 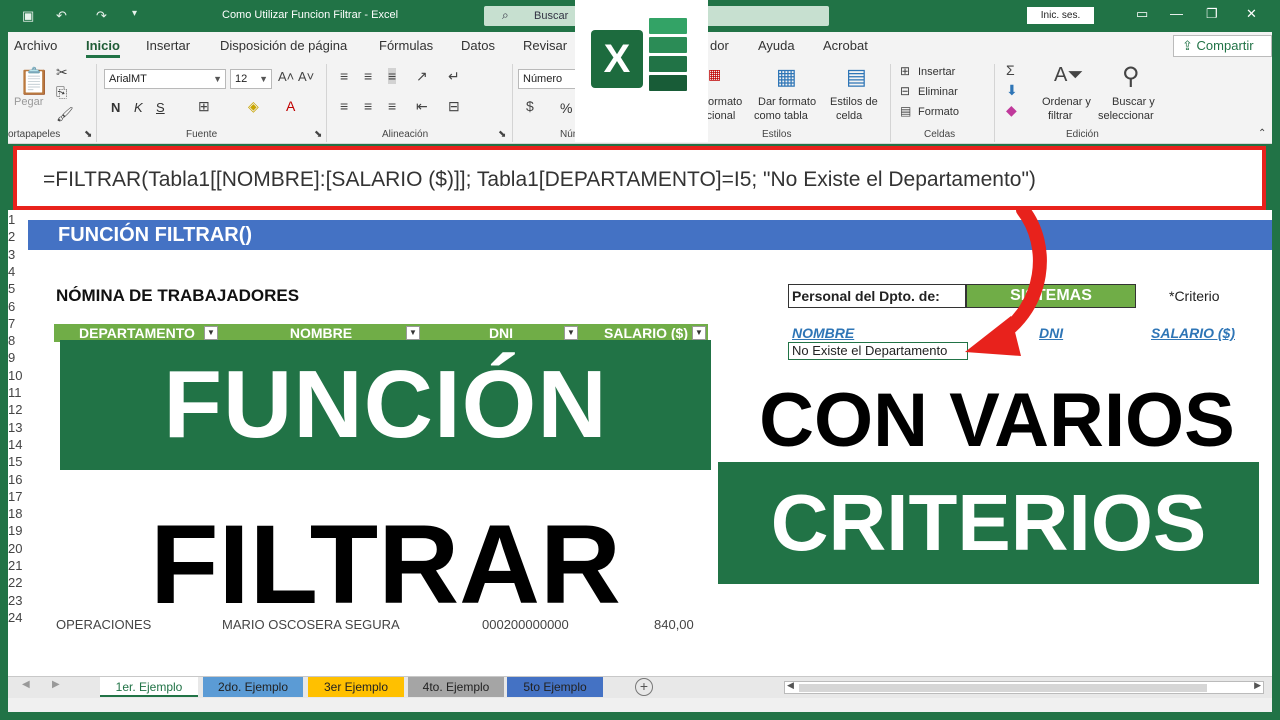 What do you see at coordinates (1066, 102) in the screenshot?
I see `sort-filter-label-1: Ordenar y` at bounding box center [1066, 102].